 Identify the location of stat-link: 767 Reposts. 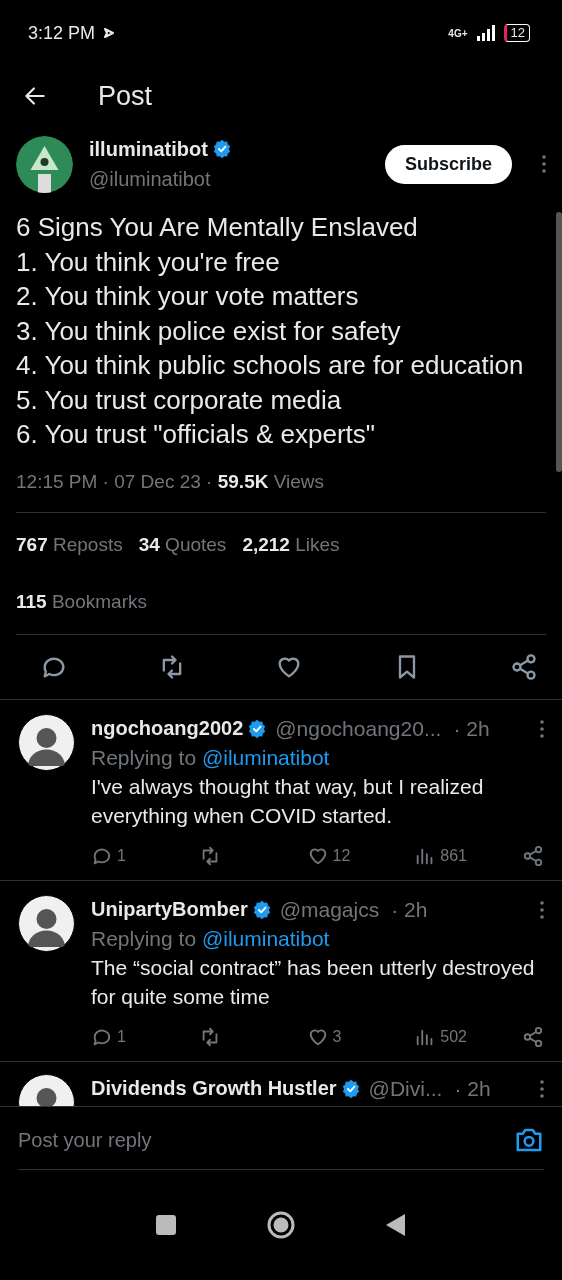
(69, 545).